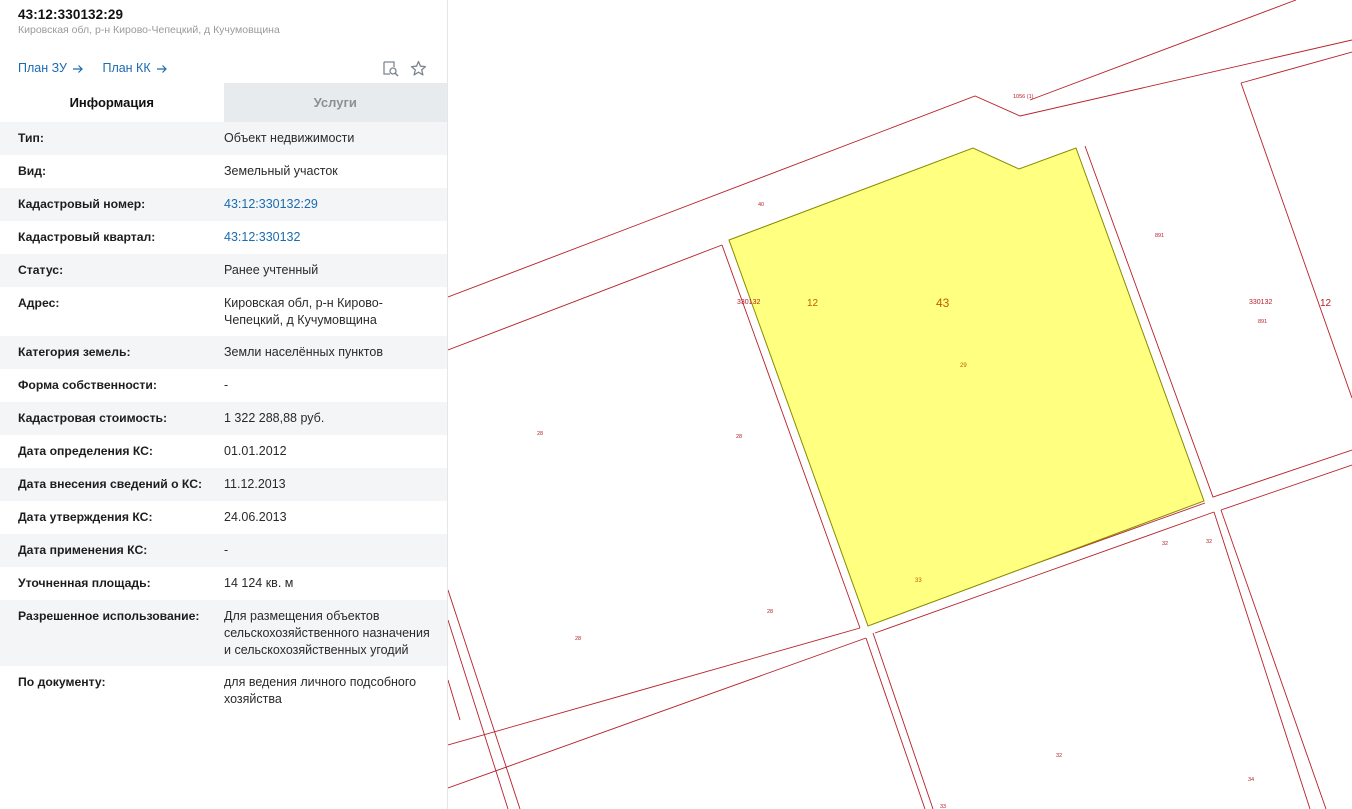 The width and height of the screenshot is (1352, 809). Describe the element at coordinates (1165, 544) in the screenshot. I see `label-parcel-32a: 32` at that location.